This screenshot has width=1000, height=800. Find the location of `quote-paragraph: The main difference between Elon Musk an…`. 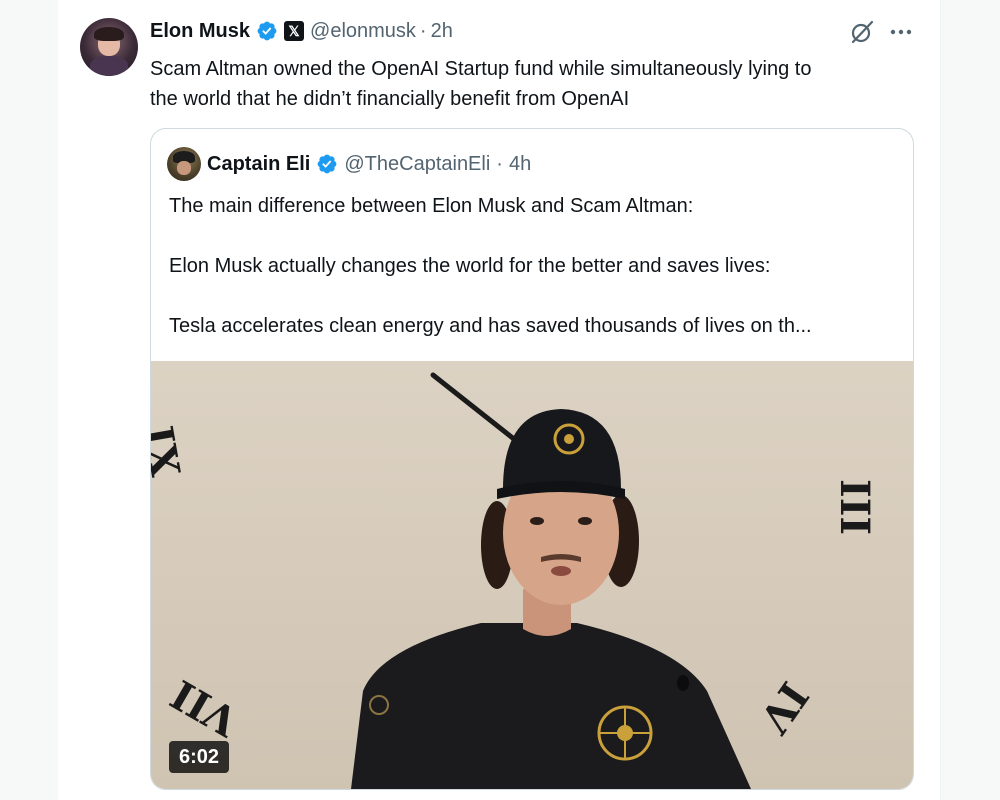

quote-paragraph: The main difference between Elon Musk an… is located at coordinates (431, 206).